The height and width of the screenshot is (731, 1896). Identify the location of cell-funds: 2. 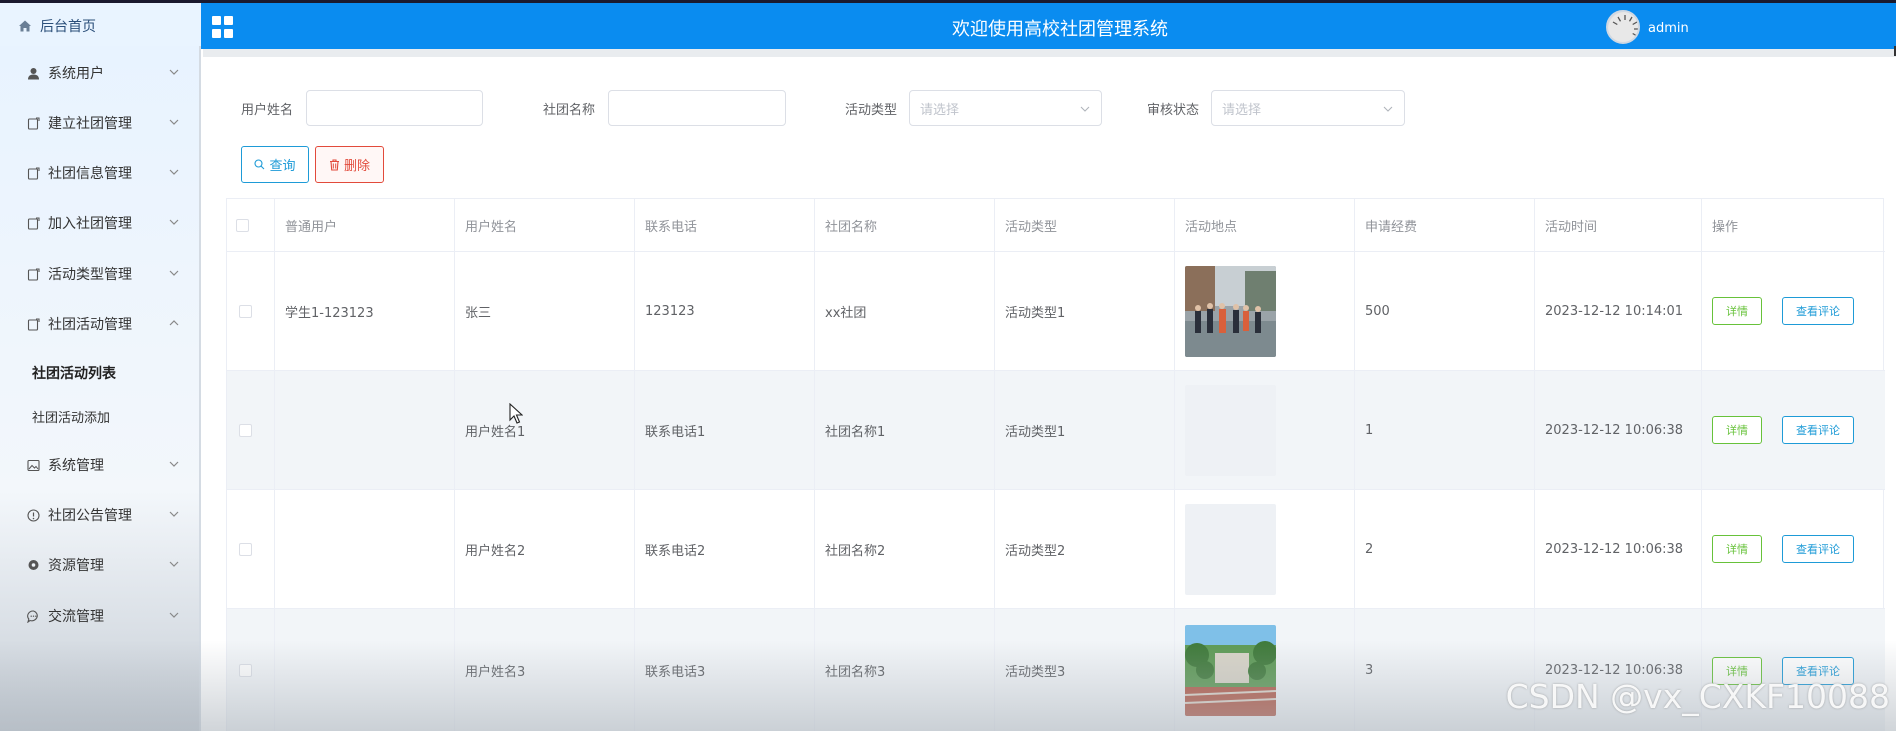
(1445, 549).